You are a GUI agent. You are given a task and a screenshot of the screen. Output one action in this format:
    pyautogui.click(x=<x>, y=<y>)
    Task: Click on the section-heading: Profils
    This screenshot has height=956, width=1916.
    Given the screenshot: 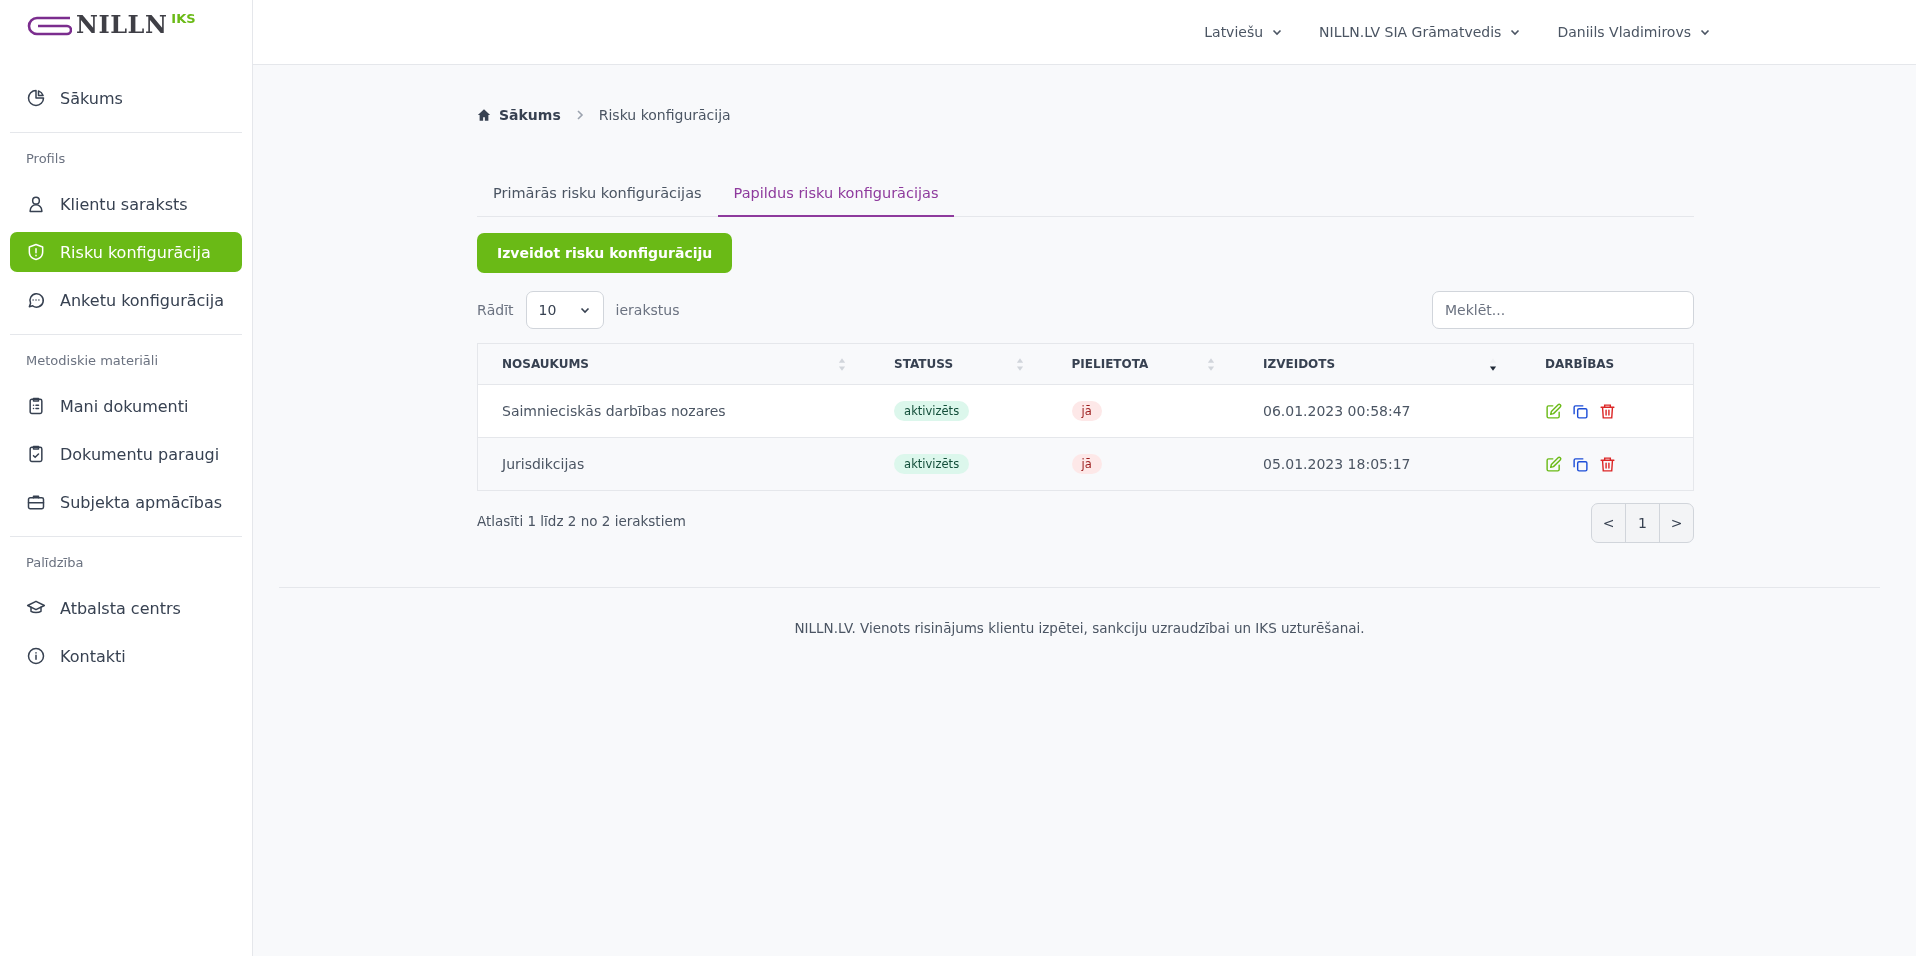 What is the action you would take?
    pyautogui.click(x=46, y=159)
    